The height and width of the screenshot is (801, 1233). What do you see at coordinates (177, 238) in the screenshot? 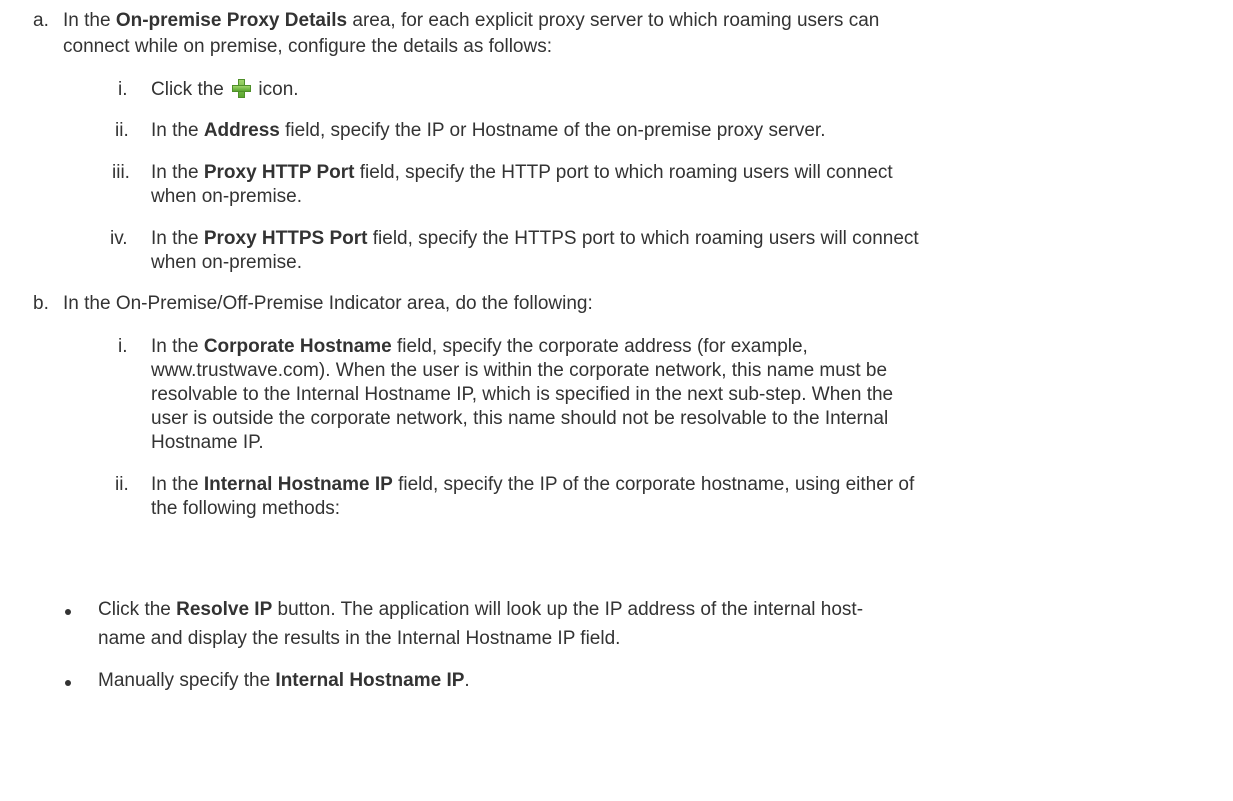
I see `step-a-iv-pre: In the` at bounding box center [177, 238].